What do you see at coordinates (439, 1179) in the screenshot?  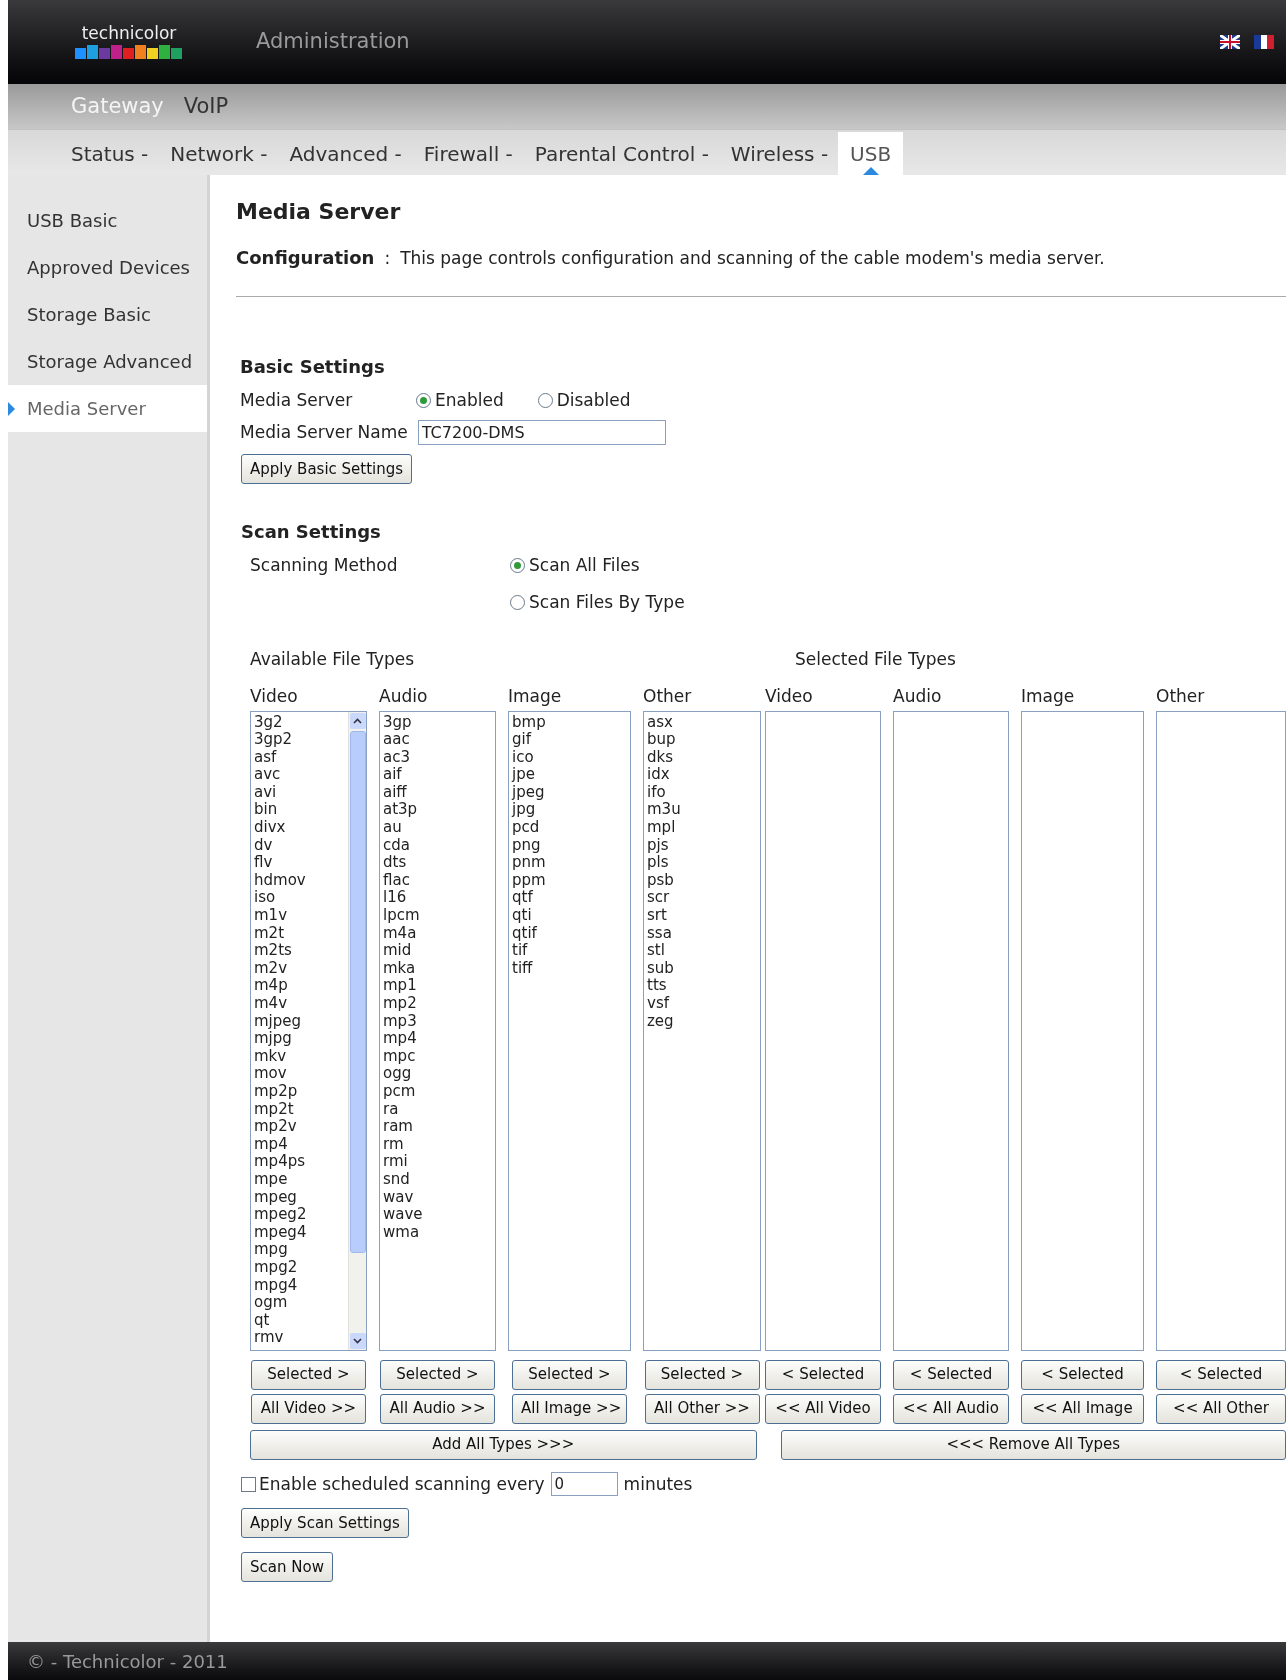 I see `list-option: snd` at bounding box center [439, 1179].